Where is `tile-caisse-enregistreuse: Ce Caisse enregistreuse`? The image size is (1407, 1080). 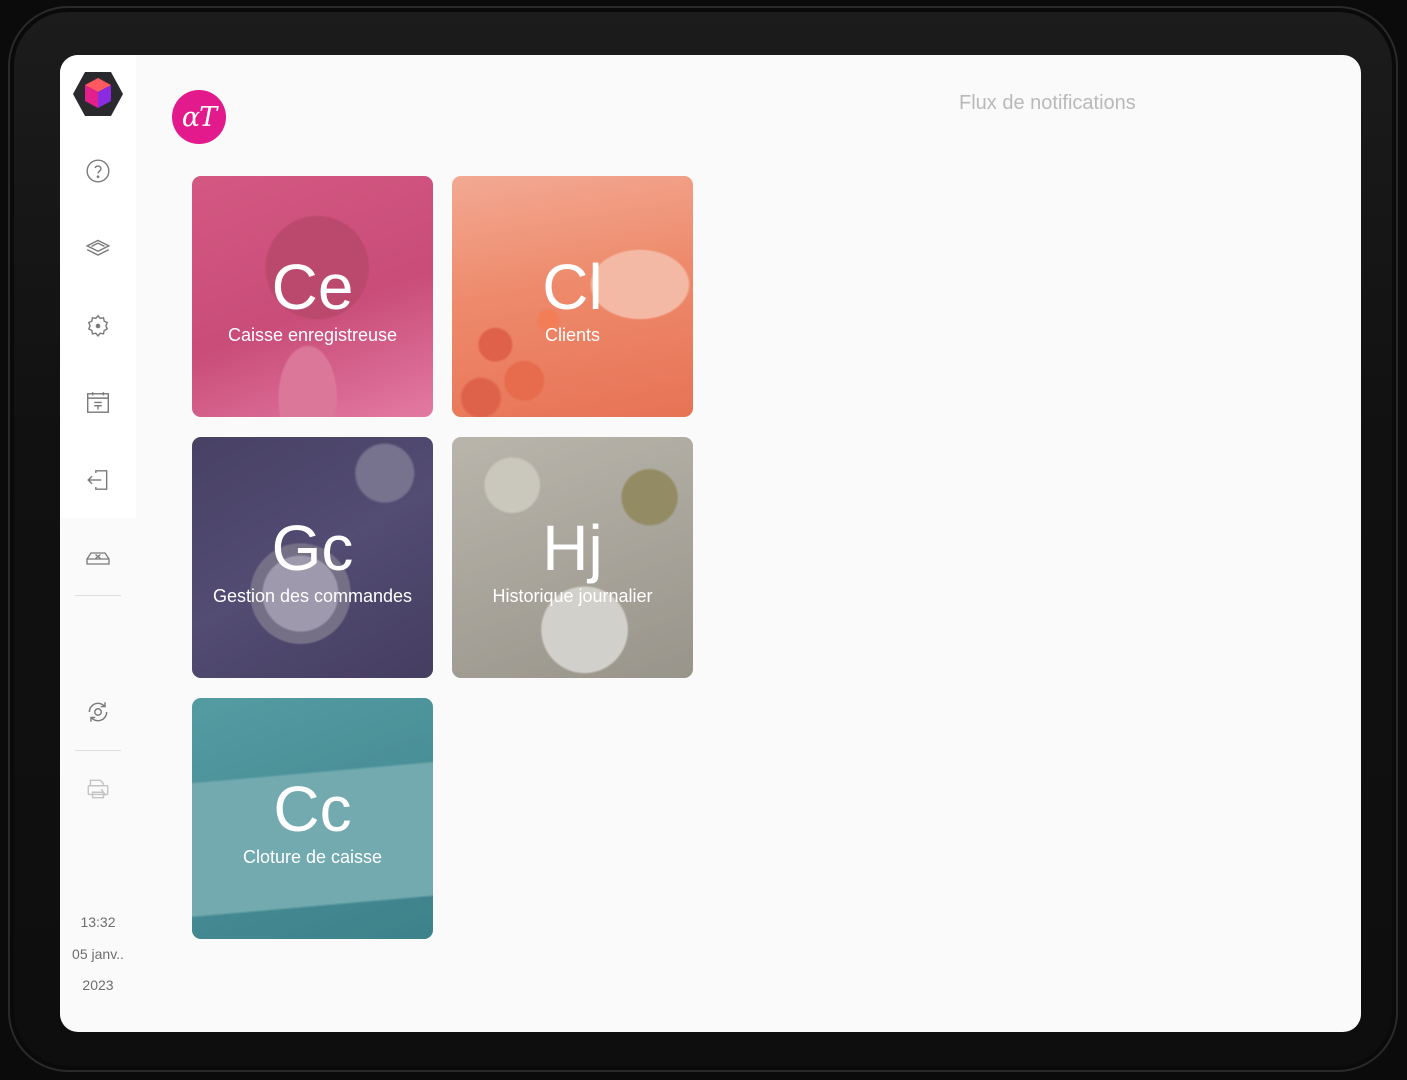
tile-caisse-enregistreuse: Ce Caisse enregistreuse is located at coordinates (312, 296).